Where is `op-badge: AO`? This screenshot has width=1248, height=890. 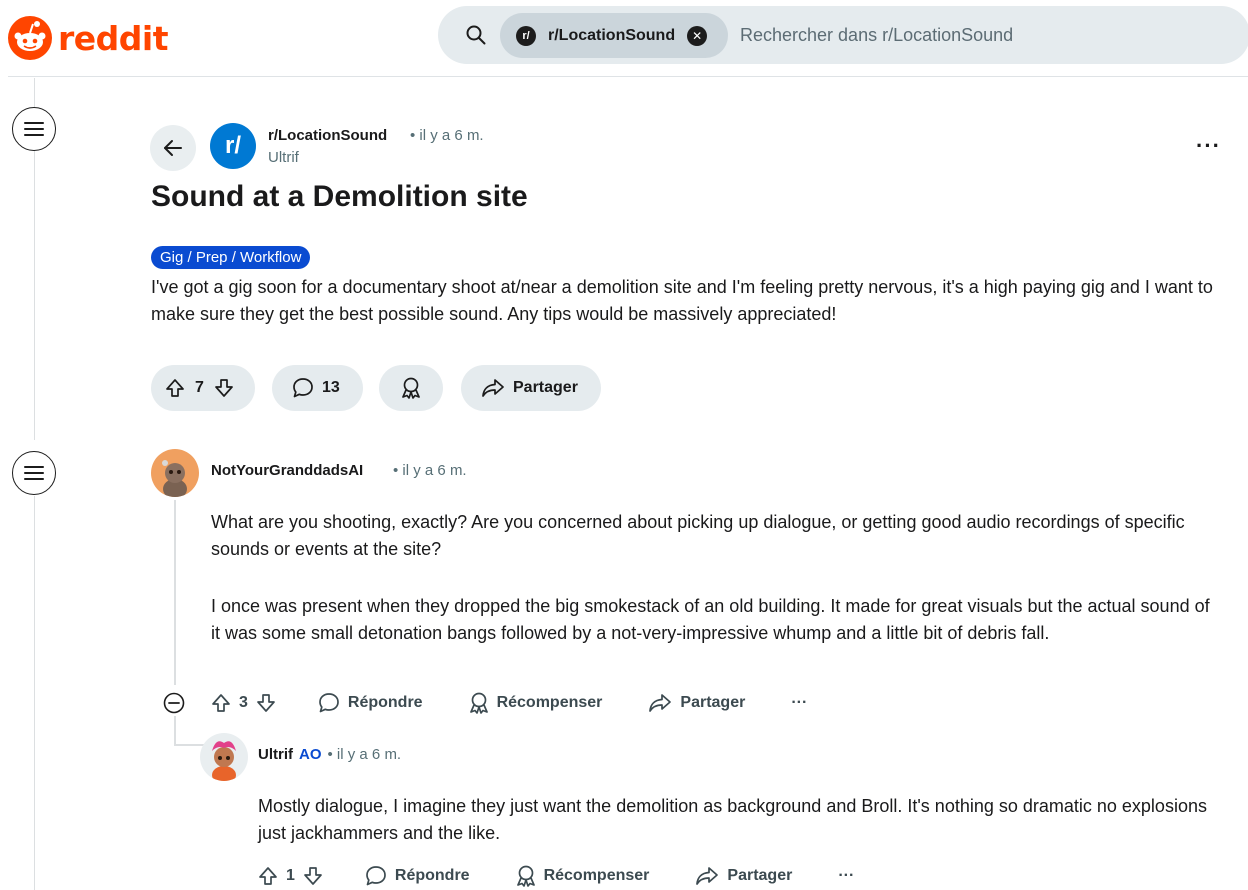 op-badge: AO is located at coordinates (310, 754).